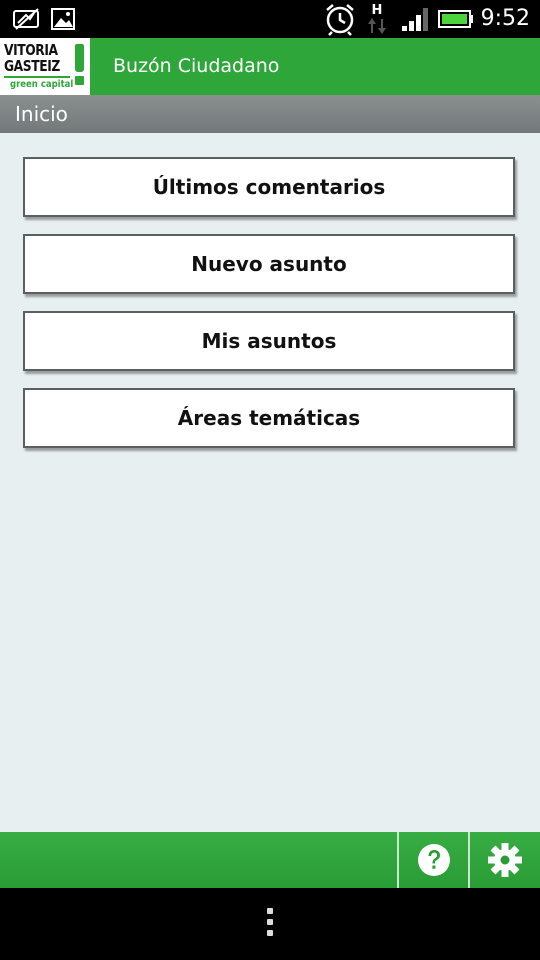 Image resolution: width=540 pixels, height=960 pixels. Describe the element at coordinates (270, 114) in the screenshot. I see `breadcrumb: Inicio` at that location.